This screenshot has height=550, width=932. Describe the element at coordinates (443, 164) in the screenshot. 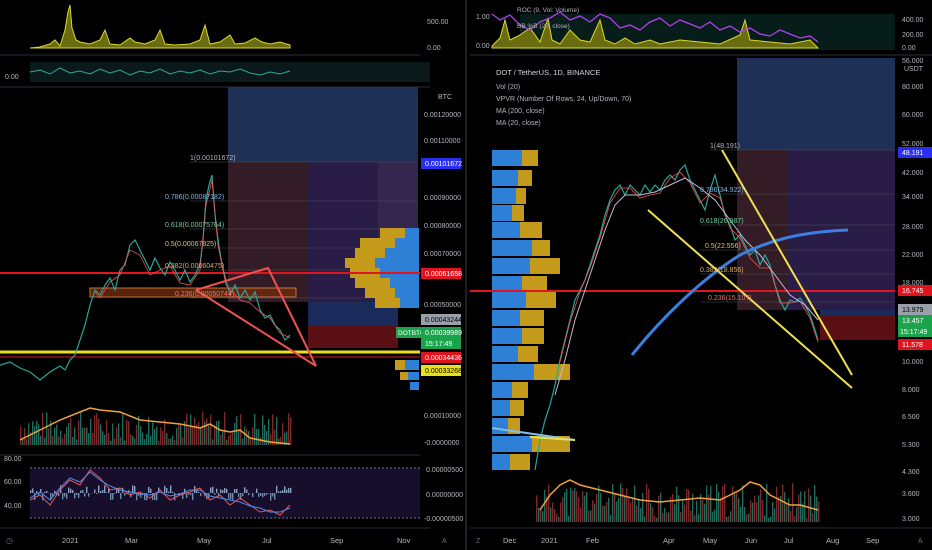

I see `left-price-badge: 0.00101672` at that location.